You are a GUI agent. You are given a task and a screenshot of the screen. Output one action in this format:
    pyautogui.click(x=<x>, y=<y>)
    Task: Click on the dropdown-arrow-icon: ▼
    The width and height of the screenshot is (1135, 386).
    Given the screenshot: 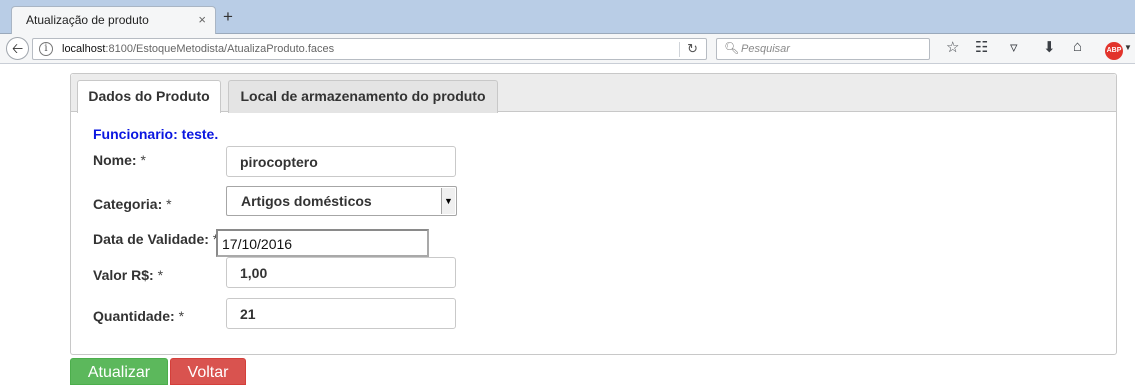 What is the action you would take?
    pyautogui.click(x=448, y=201)
    